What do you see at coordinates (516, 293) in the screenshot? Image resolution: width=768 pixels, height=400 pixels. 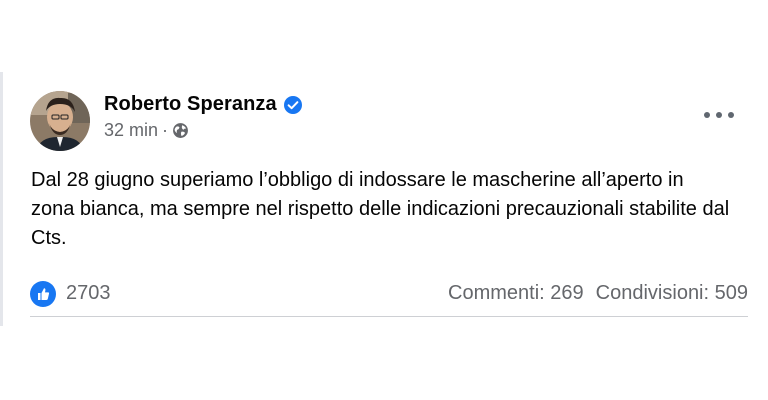 I see `comments-count: Commenti: 269` at bounding box center [516, 293].